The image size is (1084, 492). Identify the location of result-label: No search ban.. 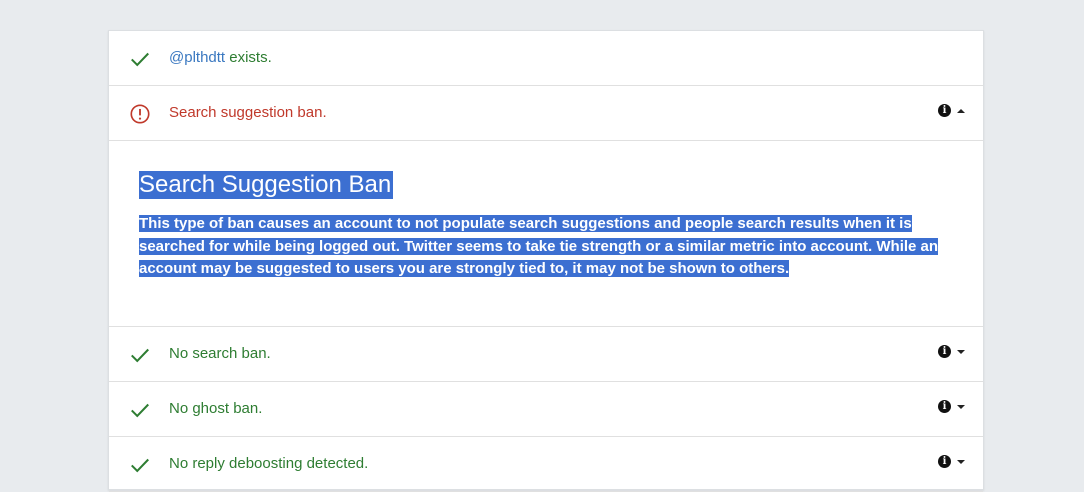
(220, 353).